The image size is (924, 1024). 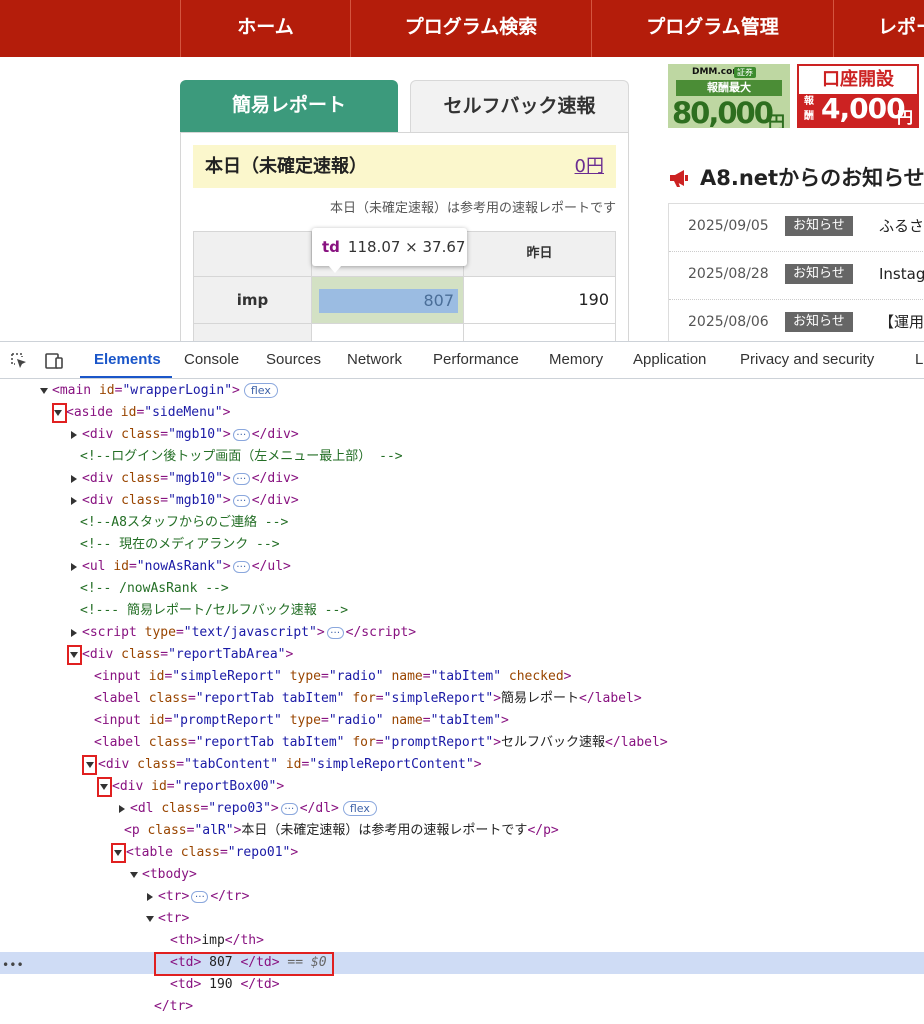 I want to click on dom-node-main: <main id="wrapperLogin"> flex, so click(x=462, y=391).